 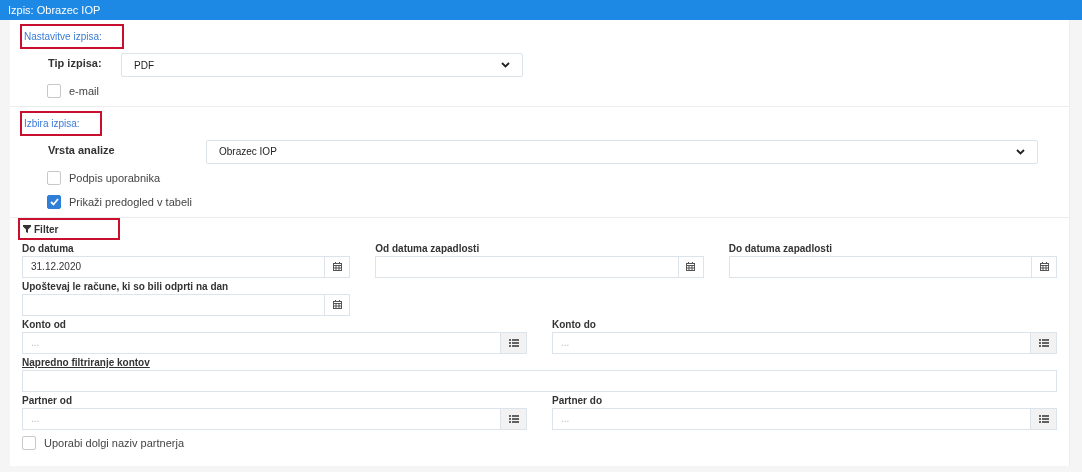 I want to click on filter-heading: Filter, so click(x=69, y=228).